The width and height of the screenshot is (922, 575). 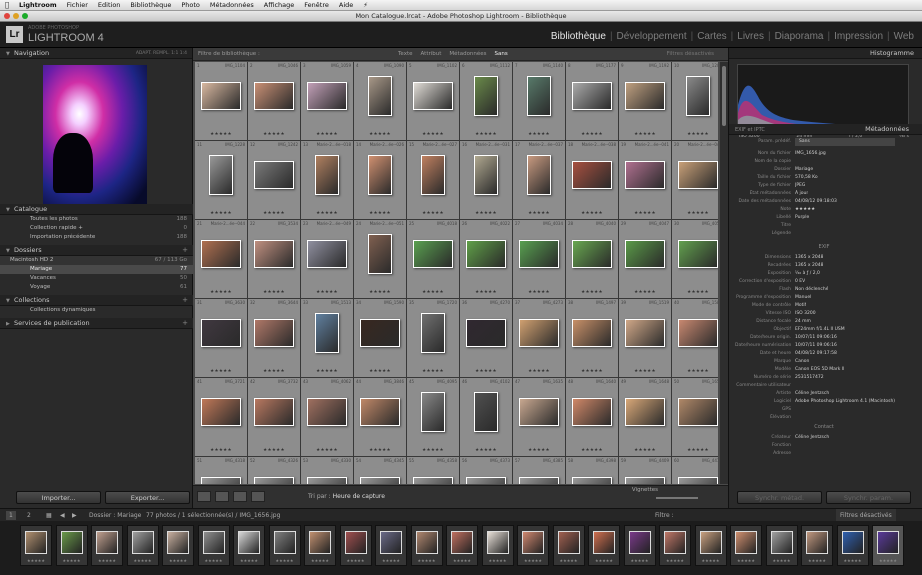 I want to click on page-button-1: 1, so click(x=11, y=515).